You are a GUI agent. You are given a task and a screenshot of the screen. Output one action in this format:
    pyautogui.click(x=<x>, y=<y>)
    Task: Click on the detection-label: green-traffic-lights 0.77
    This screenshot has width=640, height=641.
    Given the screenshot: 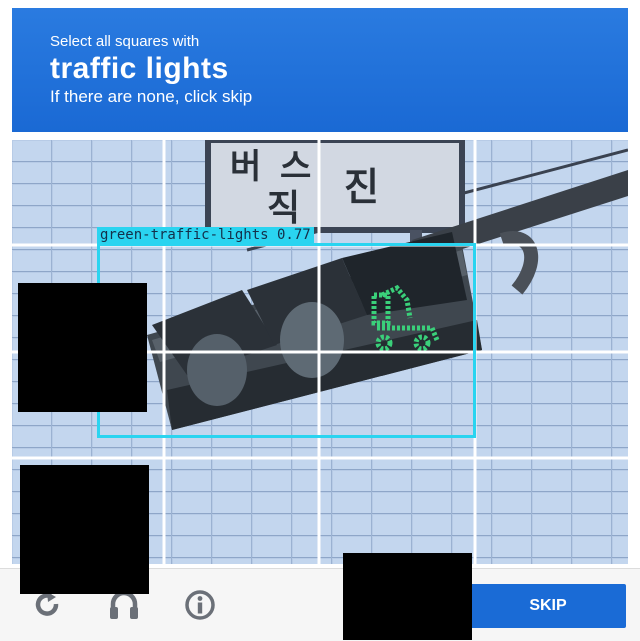 What is the action you would take?
    pyautogui.click(x=205, y=235)
    